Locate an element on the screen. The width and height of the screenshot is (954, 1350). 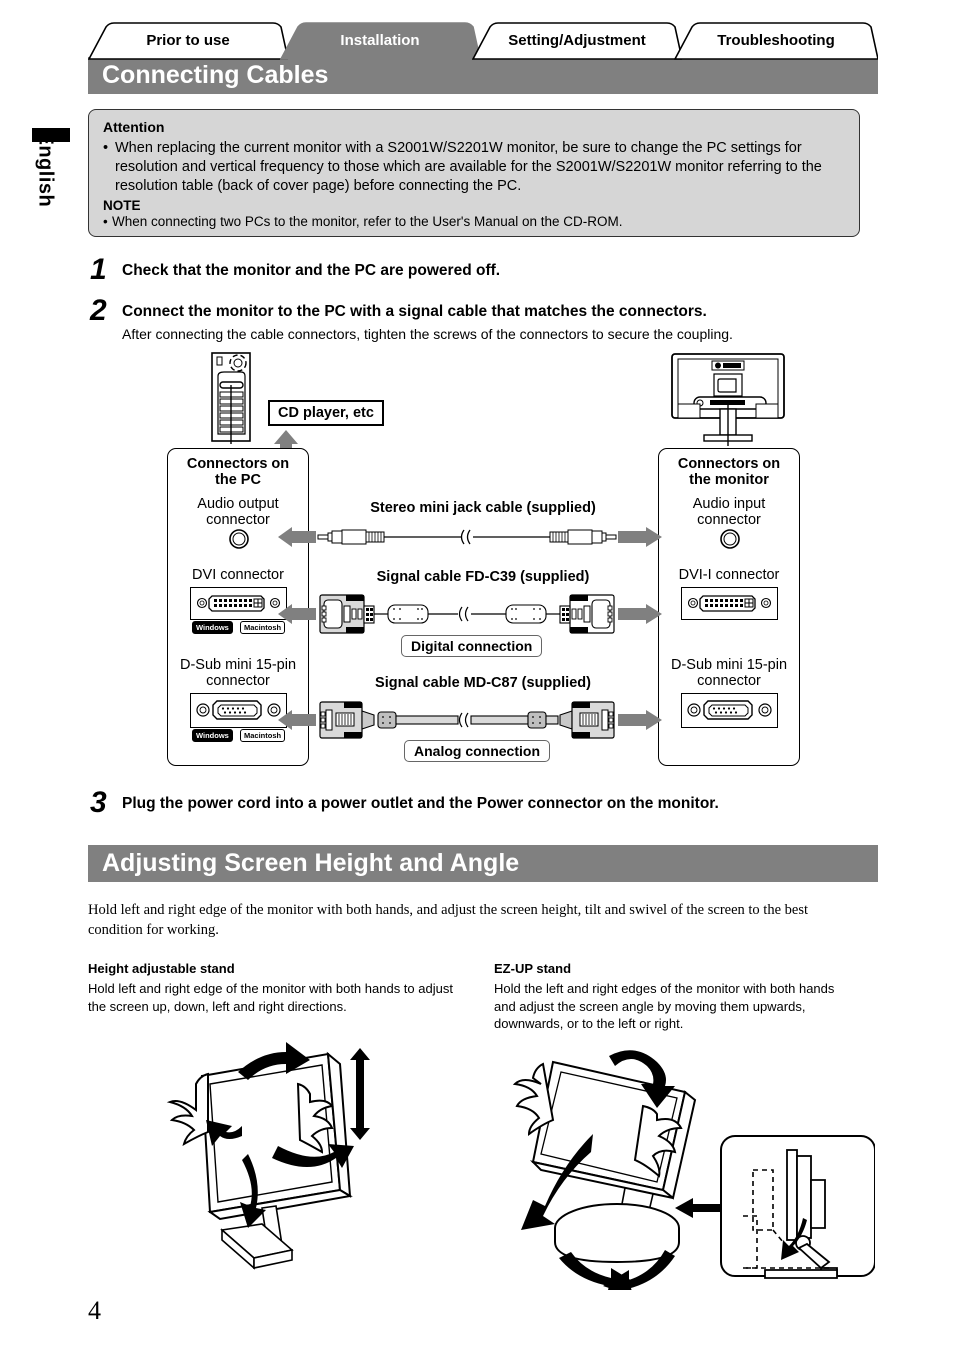
tab-troubleshooting: Troubleshooting is located at coordinates (776, 41).